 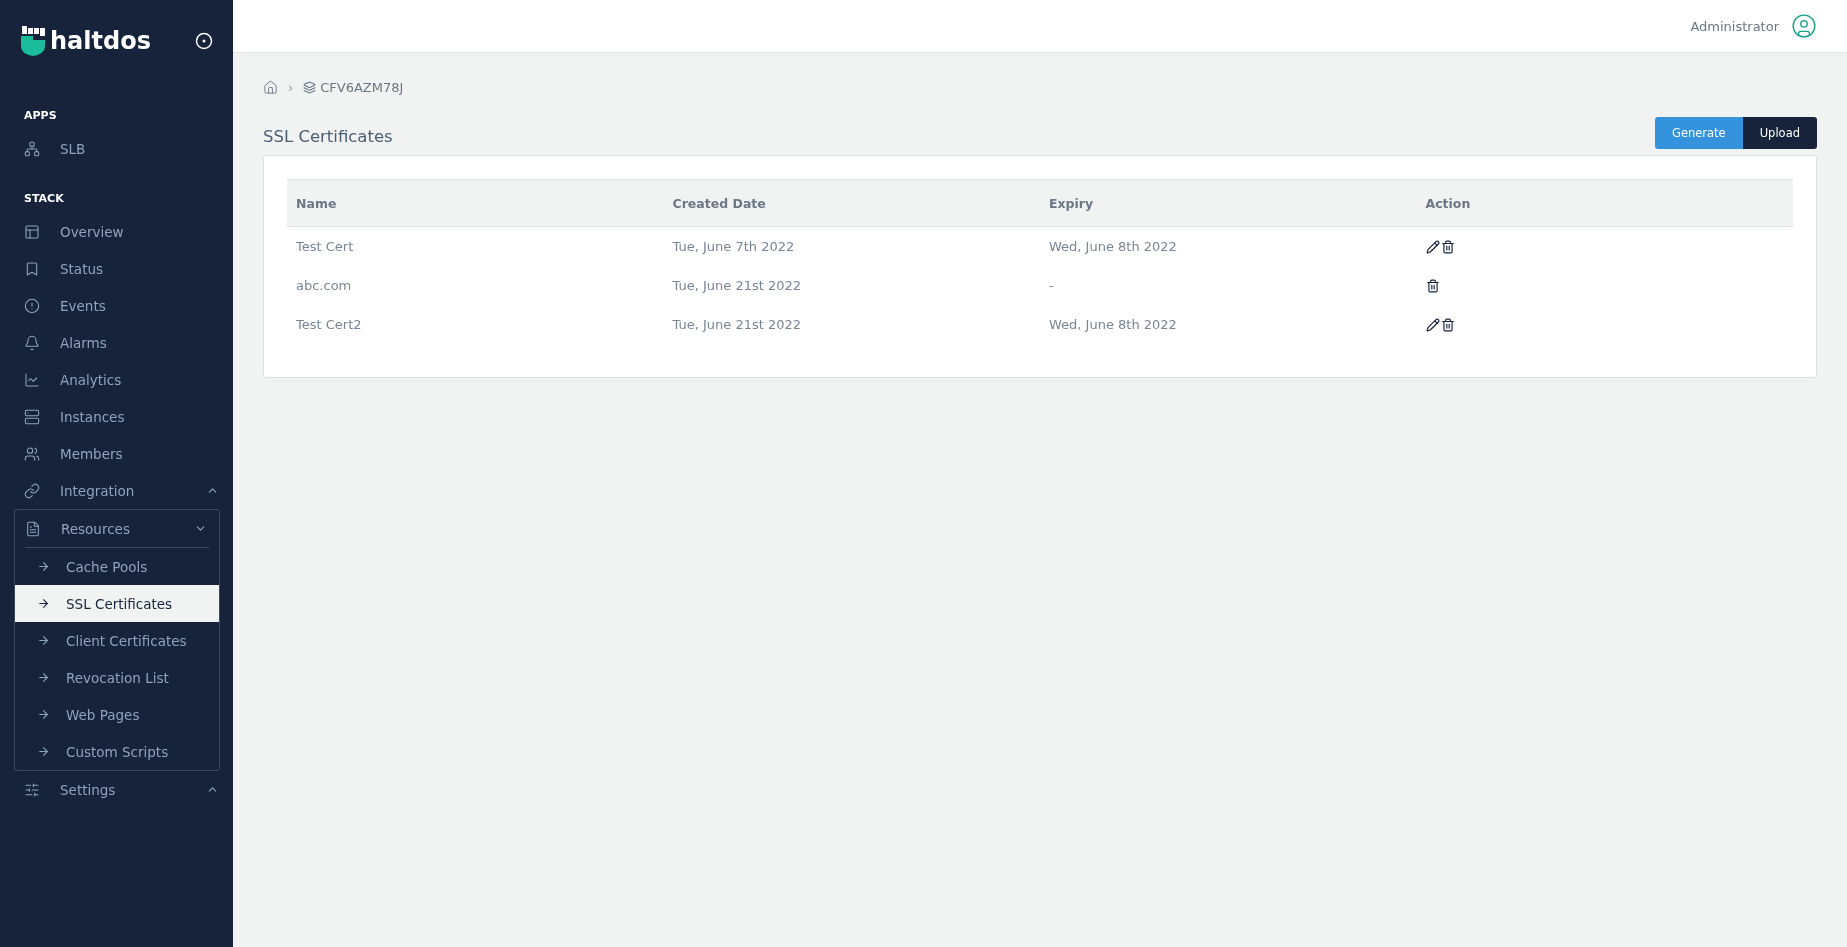 I want to click on layers-icon, so click(x=310, y=87).